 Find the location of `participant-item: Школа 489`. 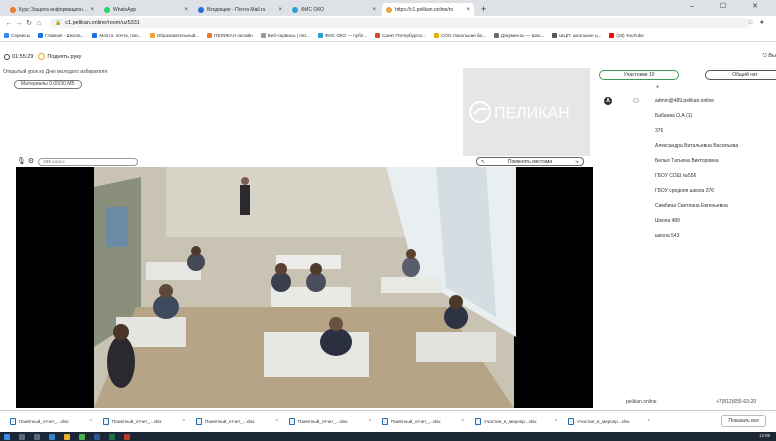

participant-item: Школа 489 is located at coordinates (696, 224).